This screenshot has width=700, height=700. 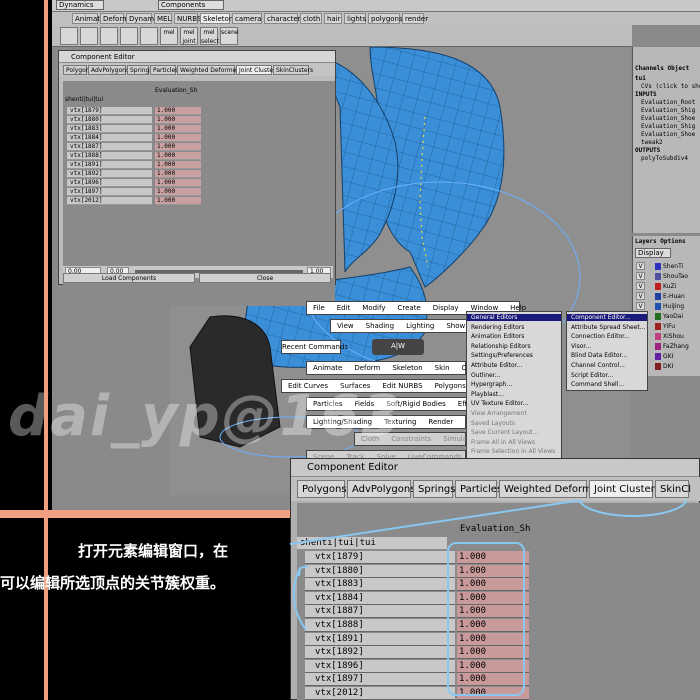 I want to click on hotbox-center-button: A|W, so click(x=398, y=347).